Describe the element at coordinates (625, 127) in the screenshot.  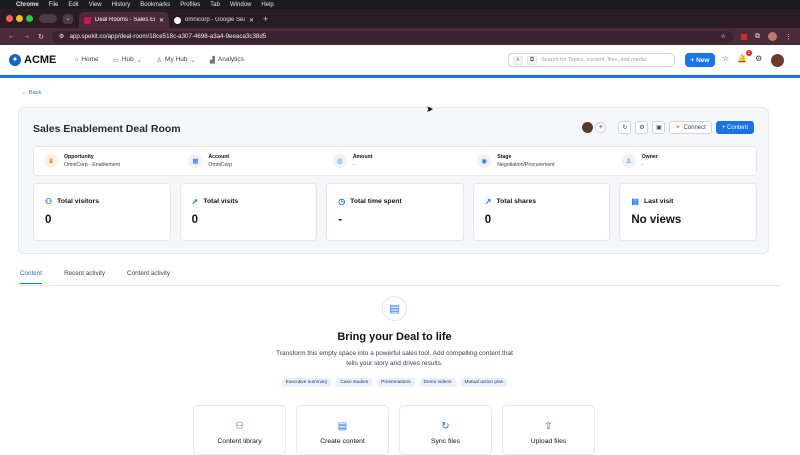
I see `refresh-icon: ↻` at that location.